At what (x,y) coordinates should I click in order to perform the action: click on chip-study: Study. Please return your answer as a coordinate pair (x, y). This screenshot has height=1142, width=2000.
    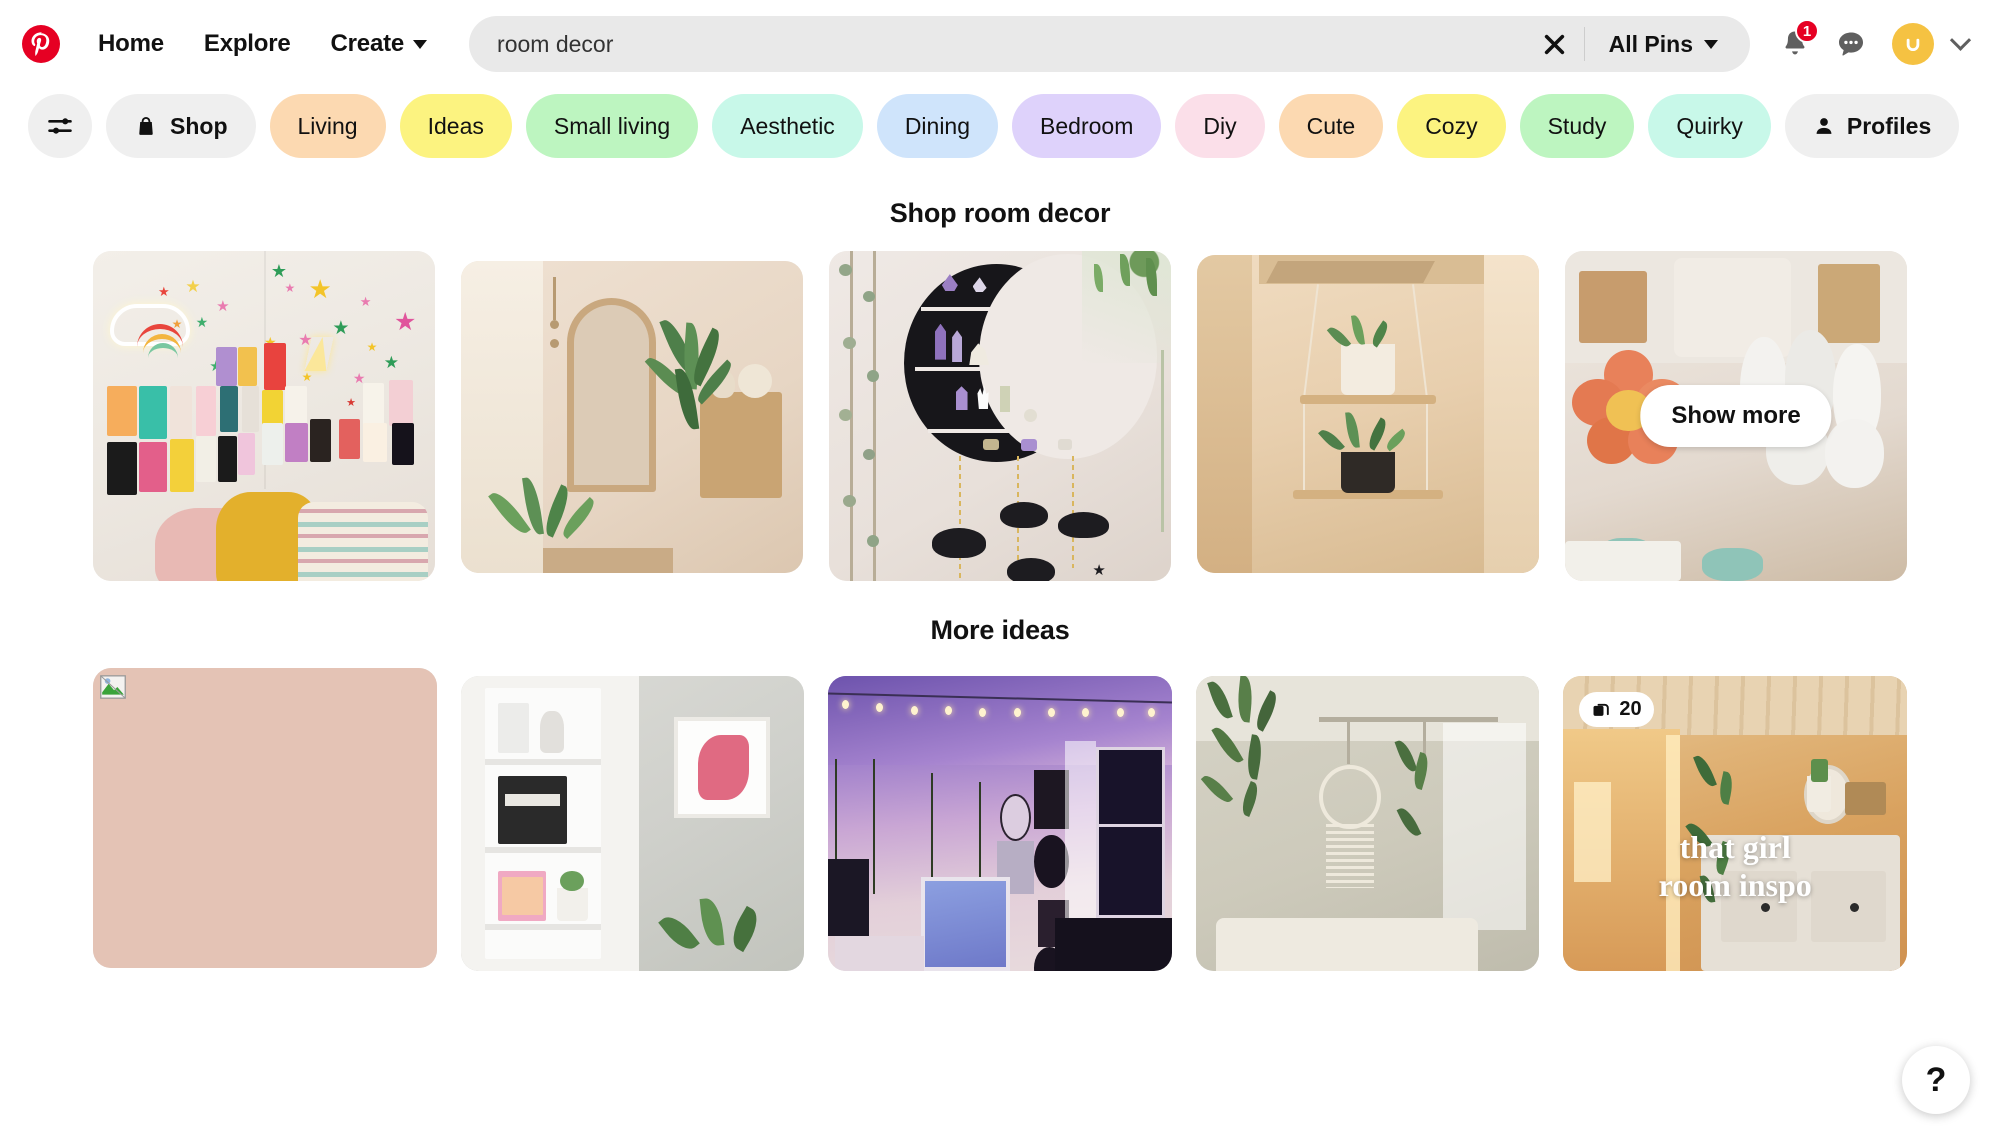
    Looking at the image, I should click on (1577, 126).